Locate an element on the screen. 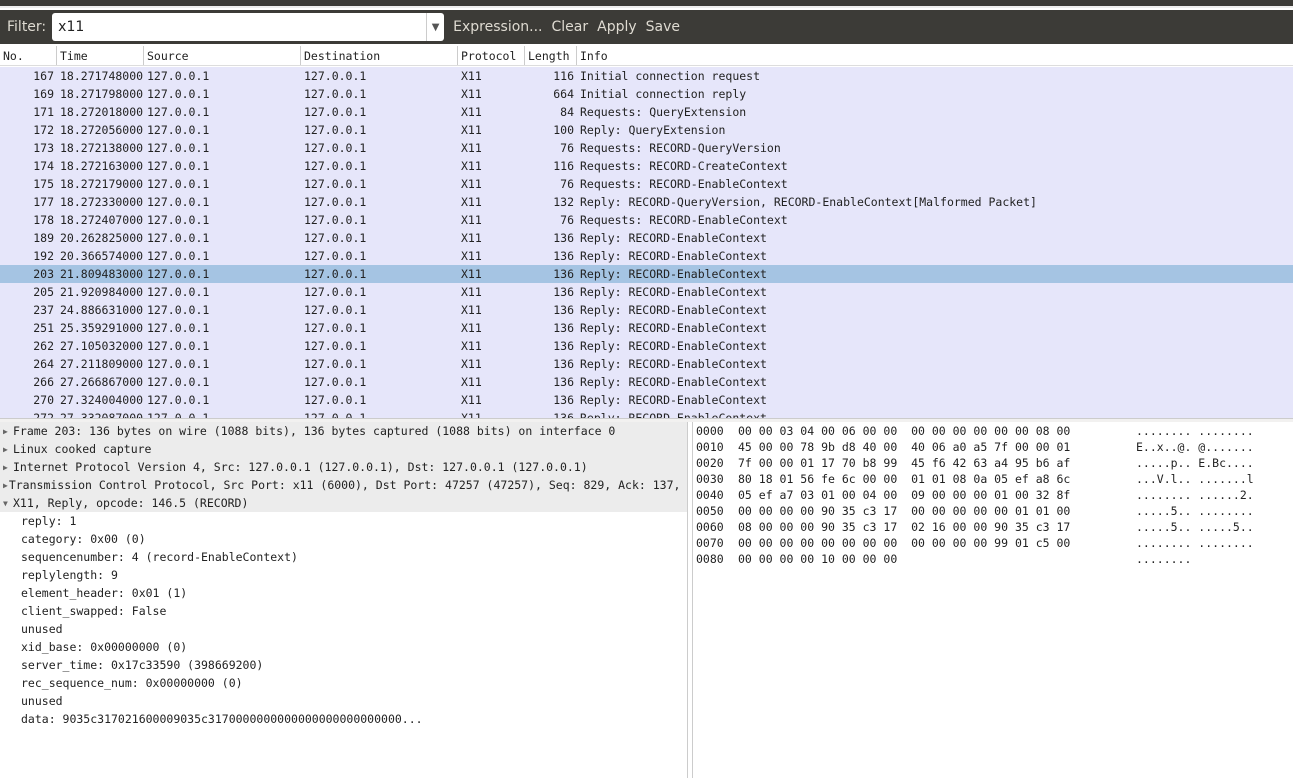 The height and width of the screenshot is (778, 1293). column-info: Info is located at coordinates (935, 55).